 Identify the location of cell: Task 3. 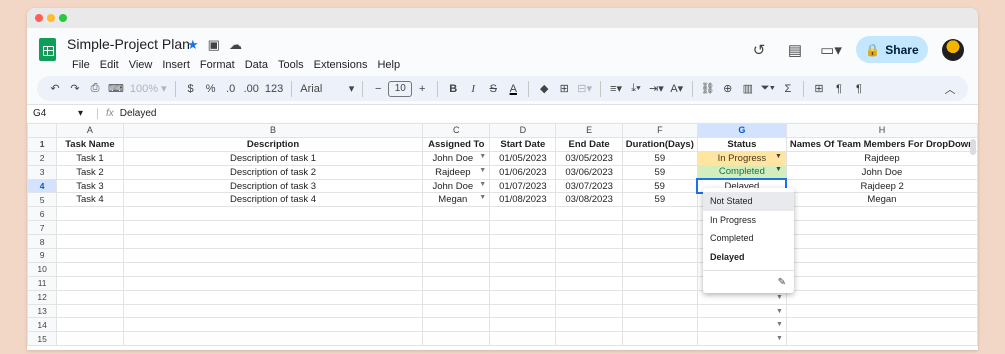
(90, 186).